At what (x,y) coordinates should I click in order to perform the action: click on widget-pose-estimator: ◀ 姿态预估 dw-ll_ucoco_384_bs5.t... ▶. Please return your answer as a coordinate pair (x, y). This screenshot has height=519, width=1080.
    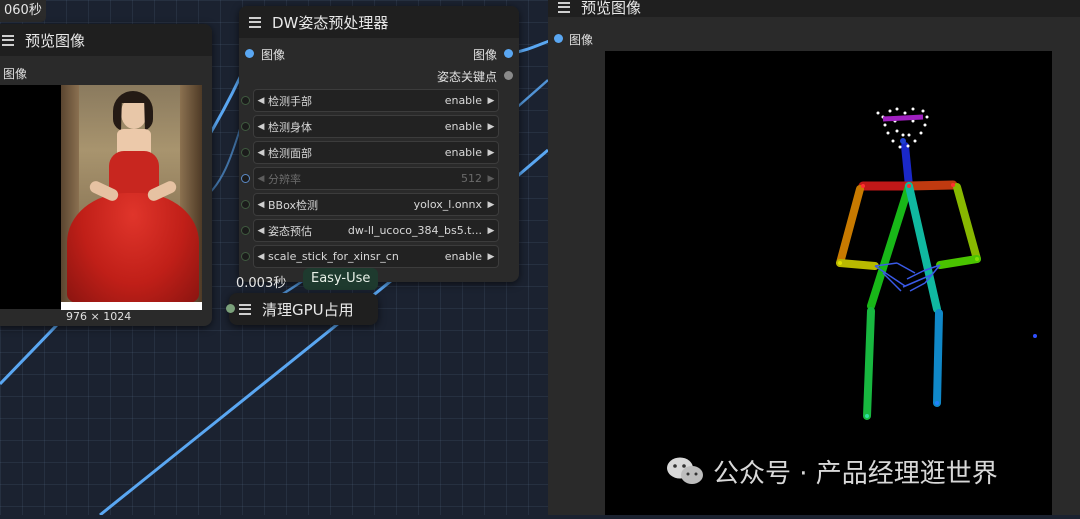
    Looking at the image, I should click on (370, 230).